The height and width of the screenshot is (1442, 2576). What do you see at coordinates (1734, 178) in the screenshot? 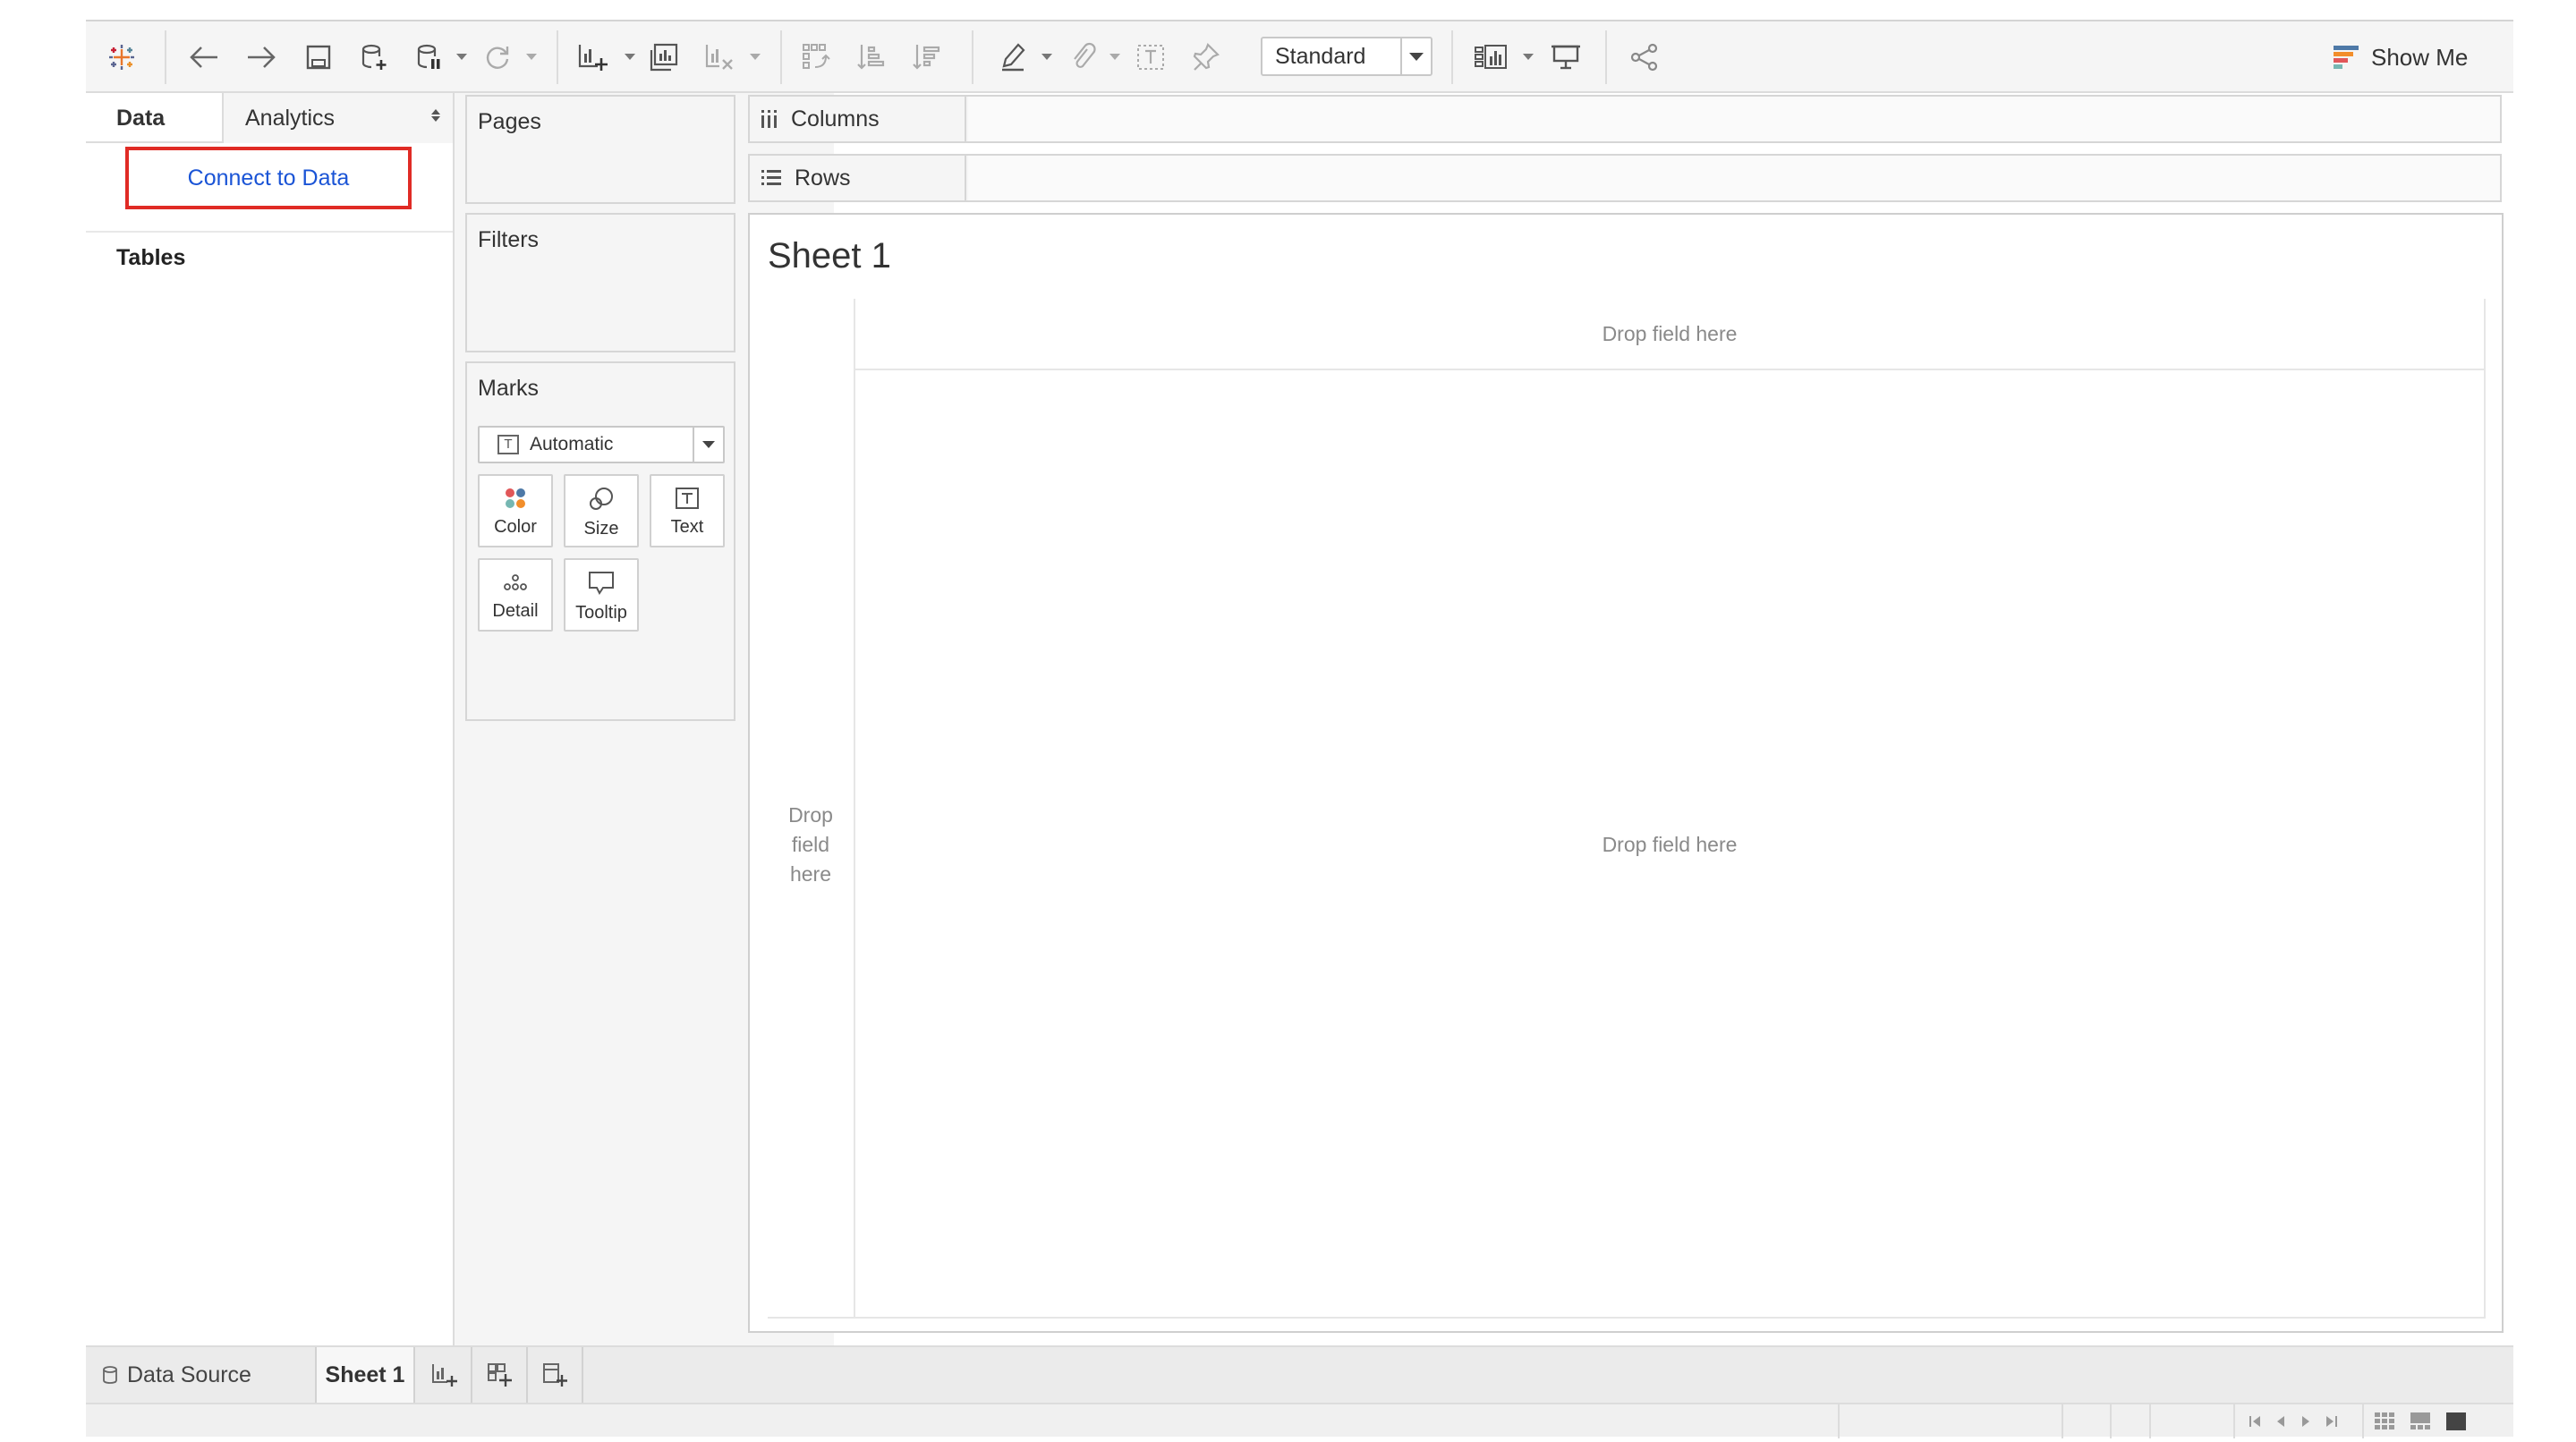
I see `rows-drop-zone` at bounding box center [1734, 178].